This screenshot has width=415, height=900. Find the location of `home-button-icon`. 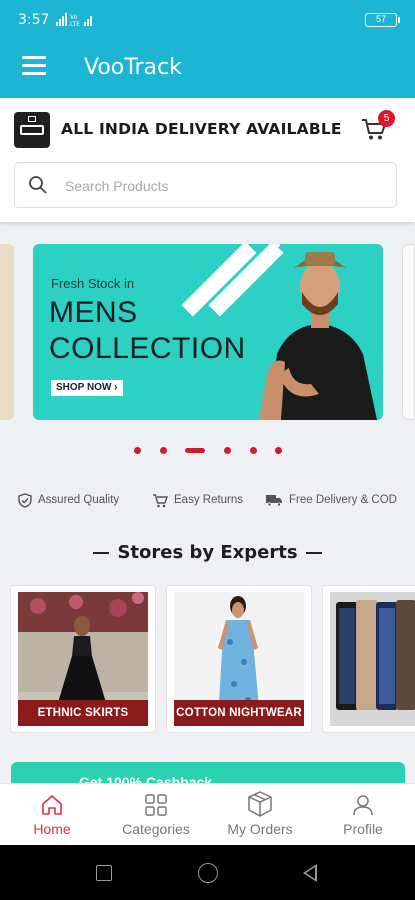

home-button-icon is located at coordinates (208, 873).